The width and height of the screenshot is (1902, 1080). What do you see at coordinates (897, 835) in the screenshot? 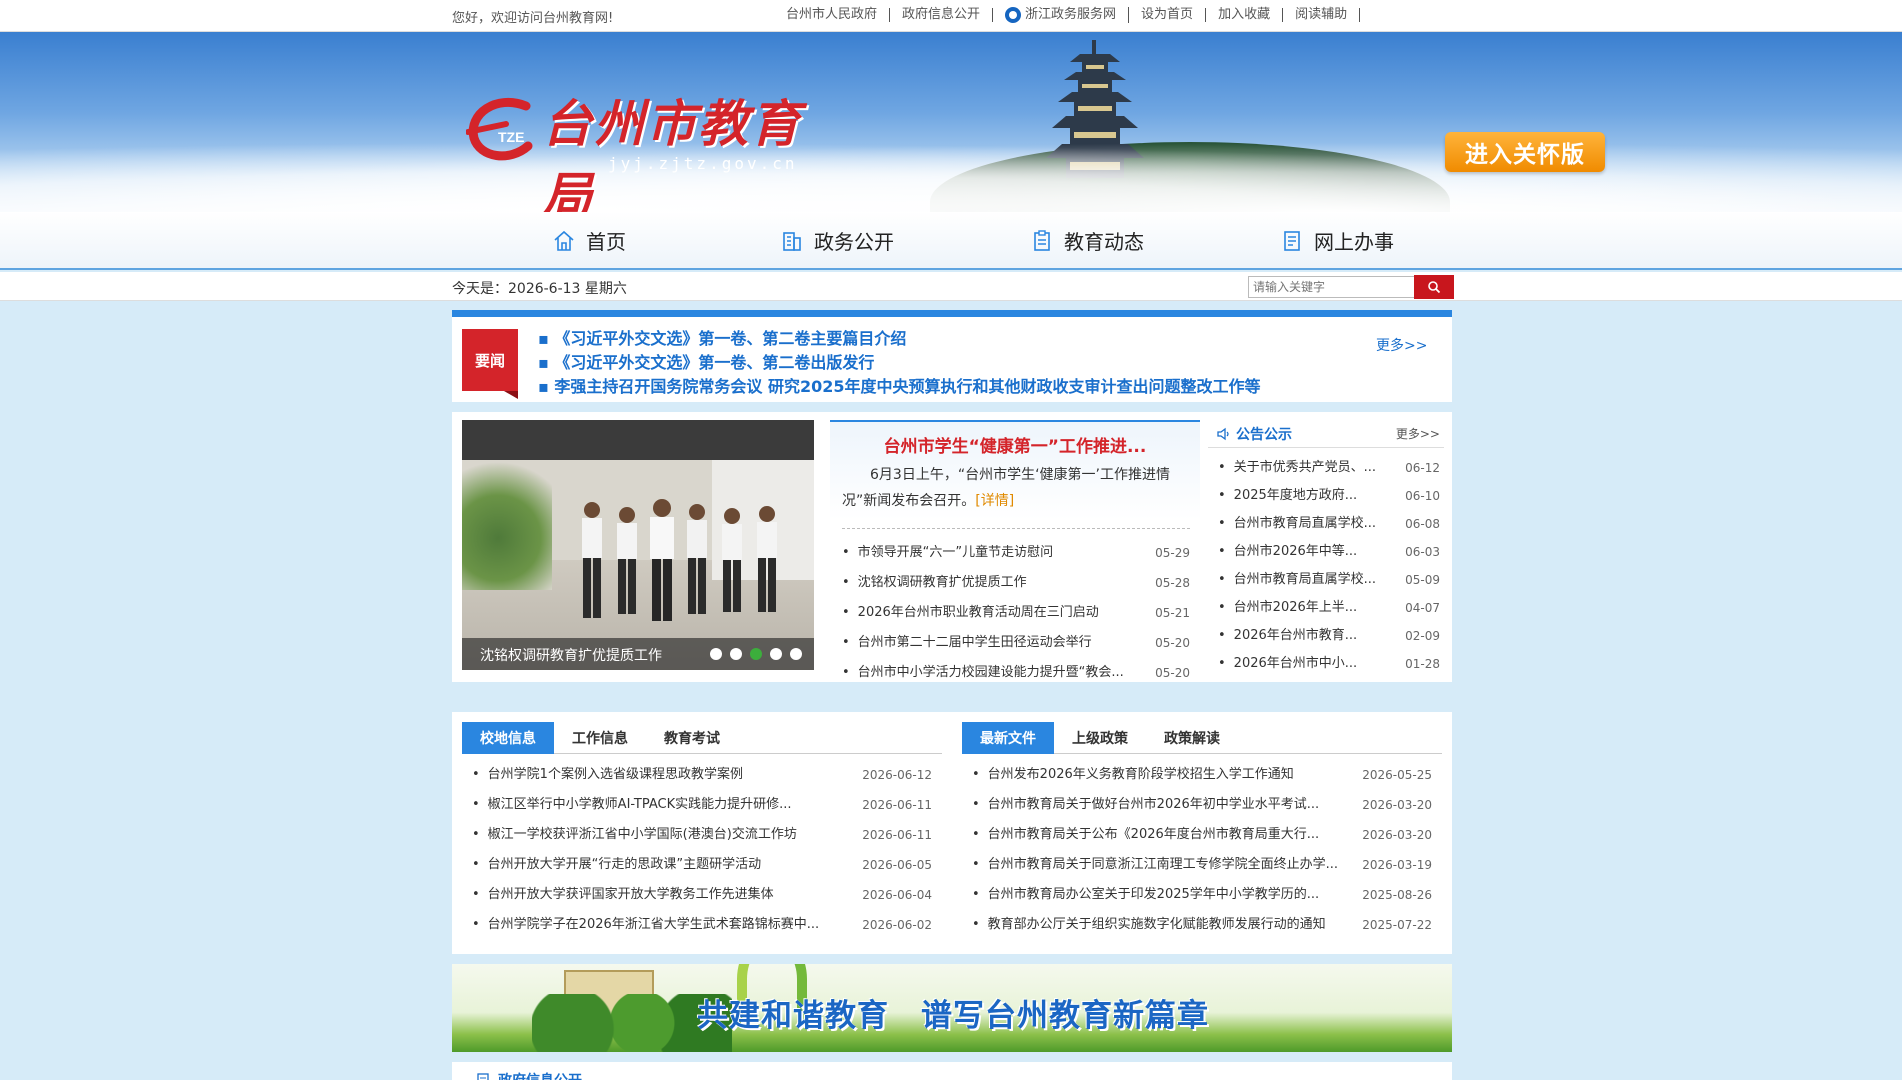
I see `item-date: 2026-06-11` at bounding box center [897, 835].